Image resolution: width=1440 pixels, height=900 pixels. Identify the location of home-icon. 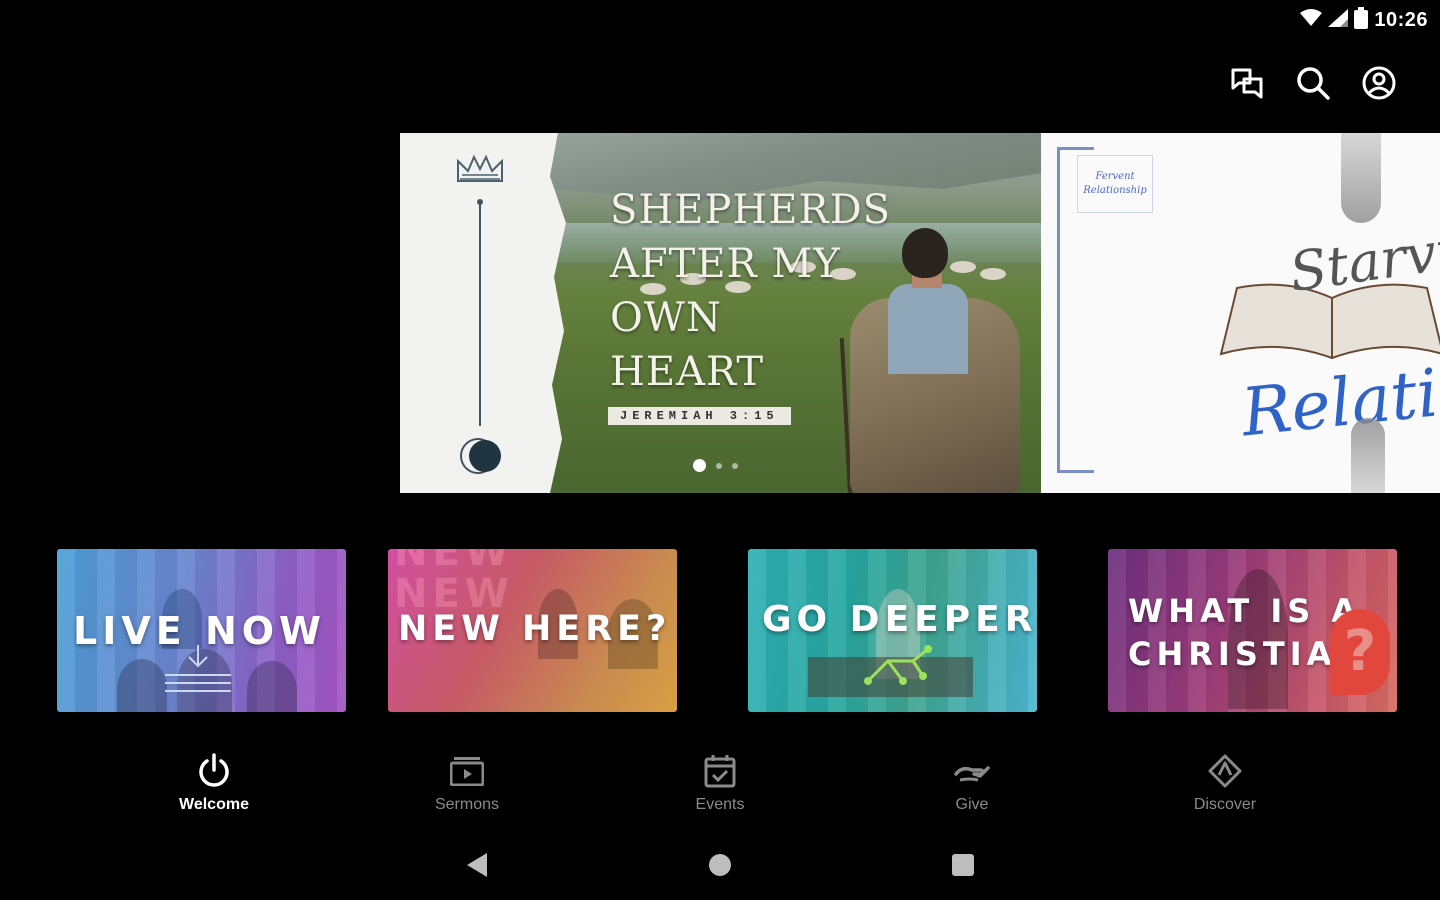
(720, 865).